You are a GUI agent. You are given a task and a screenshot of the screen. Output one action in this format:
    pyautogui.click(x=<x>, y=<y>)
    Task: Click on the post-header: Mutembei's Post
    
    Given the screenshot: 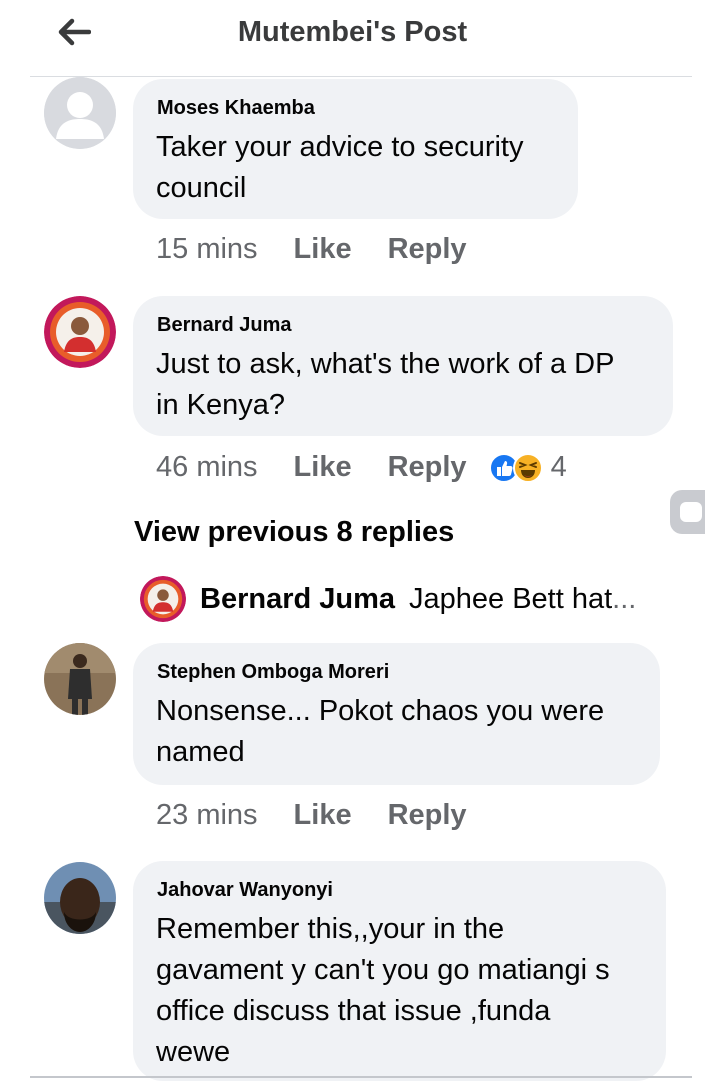 What is the action you would take?
    pyautogui.click(x=352, y=38)
    